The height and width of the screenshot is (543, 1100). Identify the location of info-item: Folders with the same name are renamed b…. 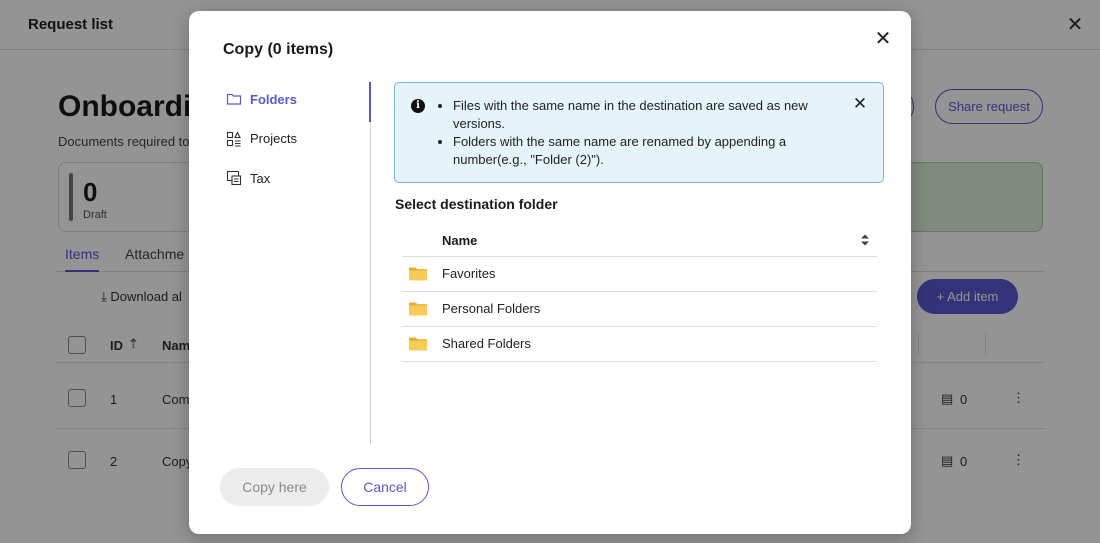
(643, 151).